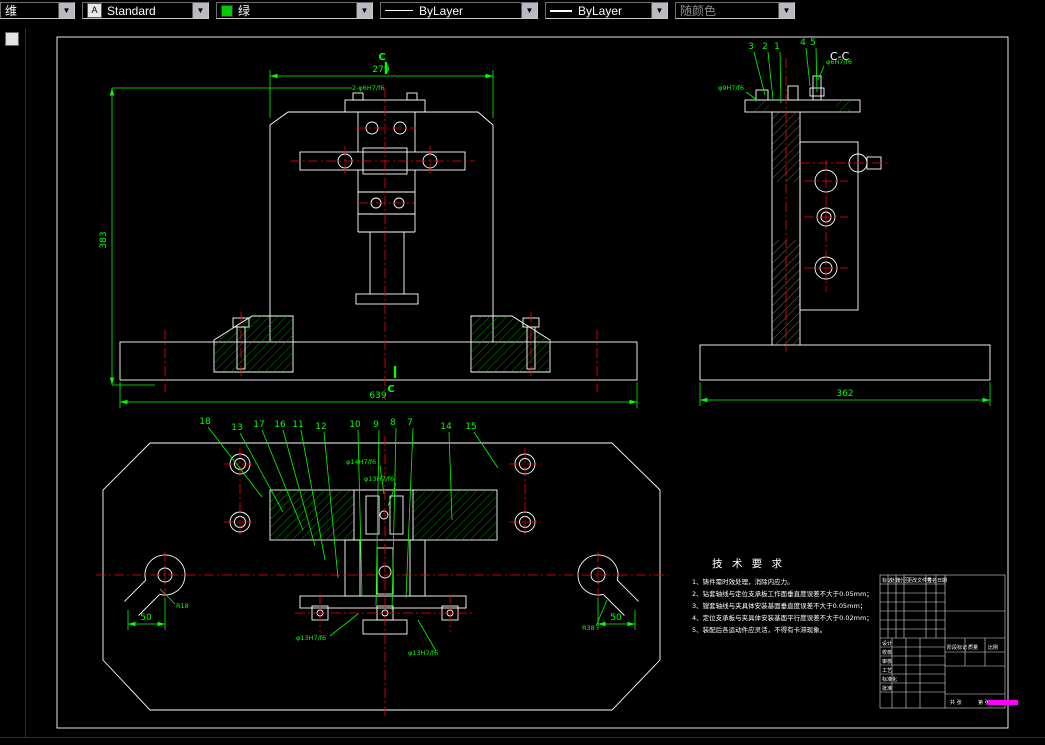  I want to click on callout-number: 14, so click(446, 427).